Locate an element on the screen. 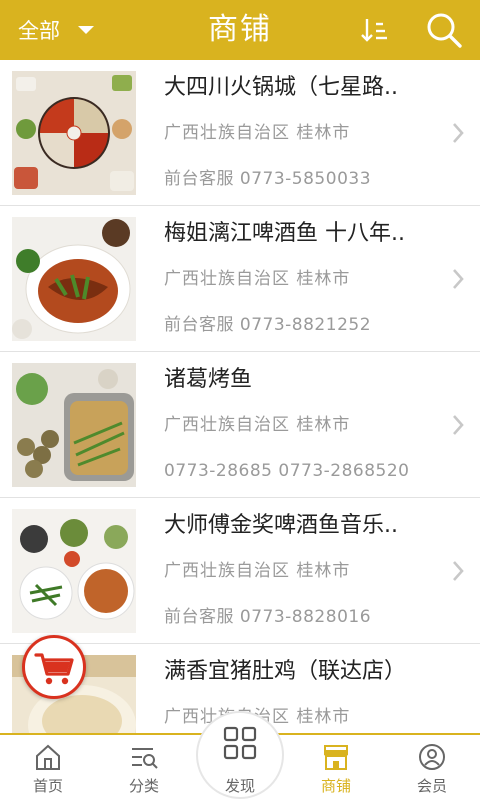 Image resolution: width=480 pixels, height=800 pixels. search-icon is located at coordinates (444, 30).